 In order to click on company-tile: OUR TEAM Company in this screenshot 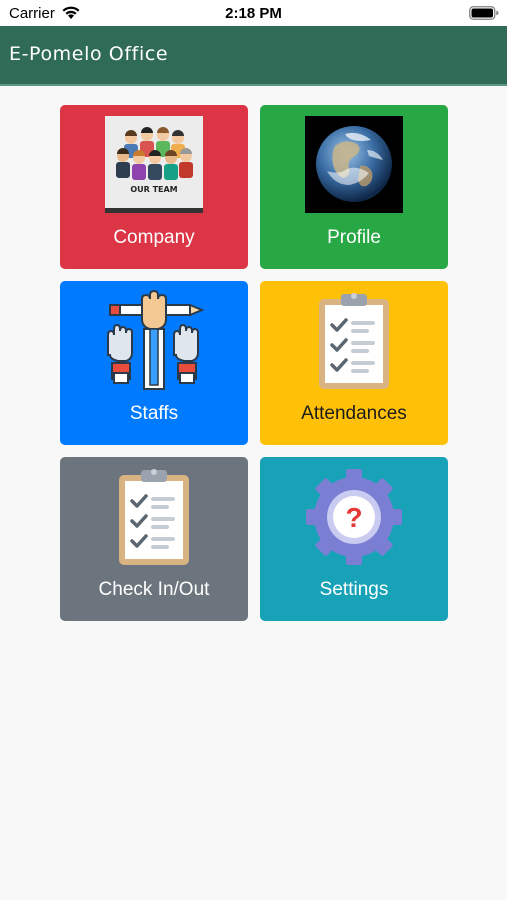, I will do `click(154, 187)`.